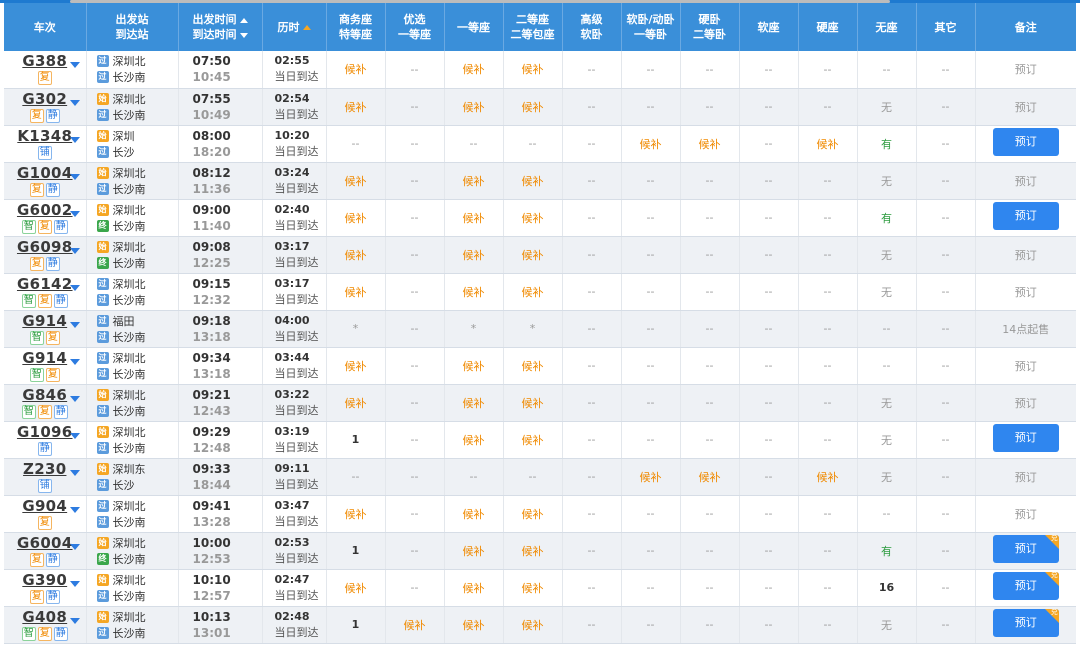 The width and height of the screenshot is (1080, 649). Describe the element at coordinates (44, 617) in the screenshot. I see `train-number-link: G408` at that location.